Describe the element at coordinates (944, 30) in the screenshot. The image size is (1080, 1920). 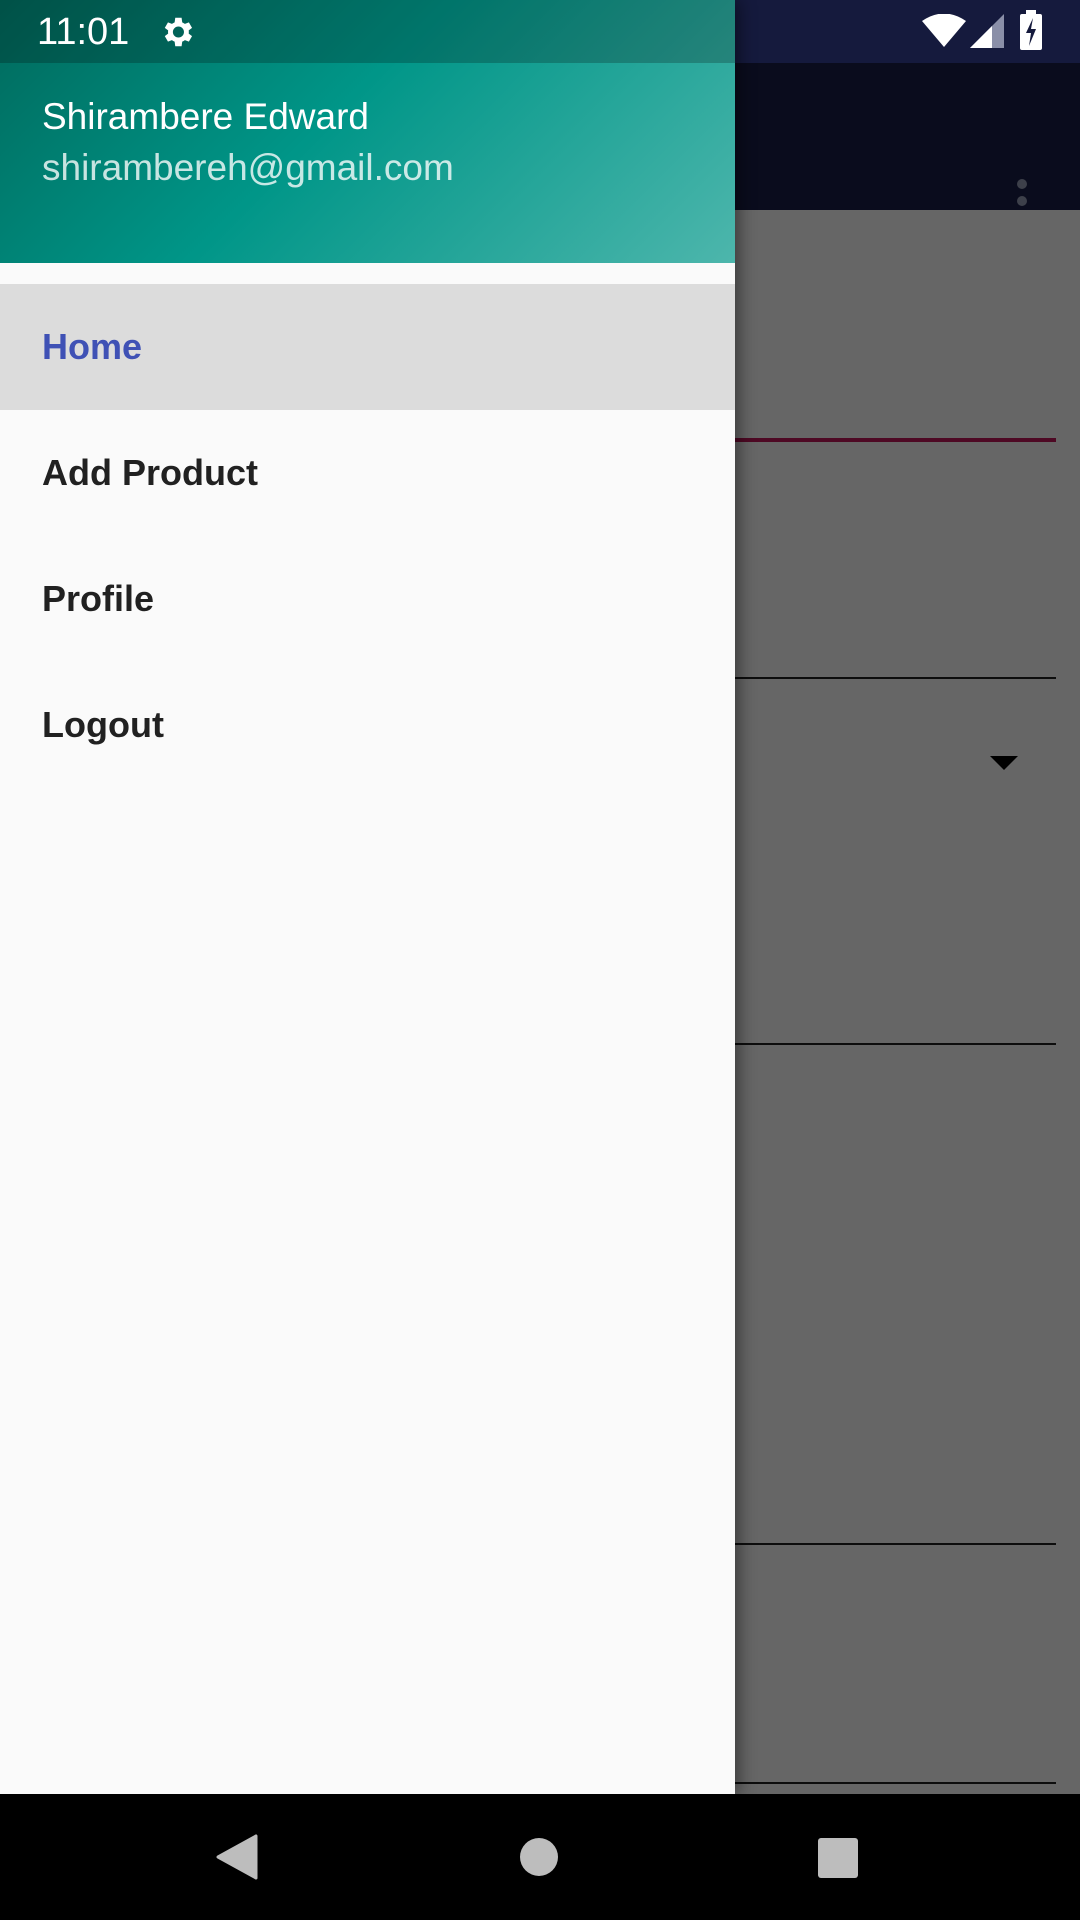
I see `wifi-icon` at that location.